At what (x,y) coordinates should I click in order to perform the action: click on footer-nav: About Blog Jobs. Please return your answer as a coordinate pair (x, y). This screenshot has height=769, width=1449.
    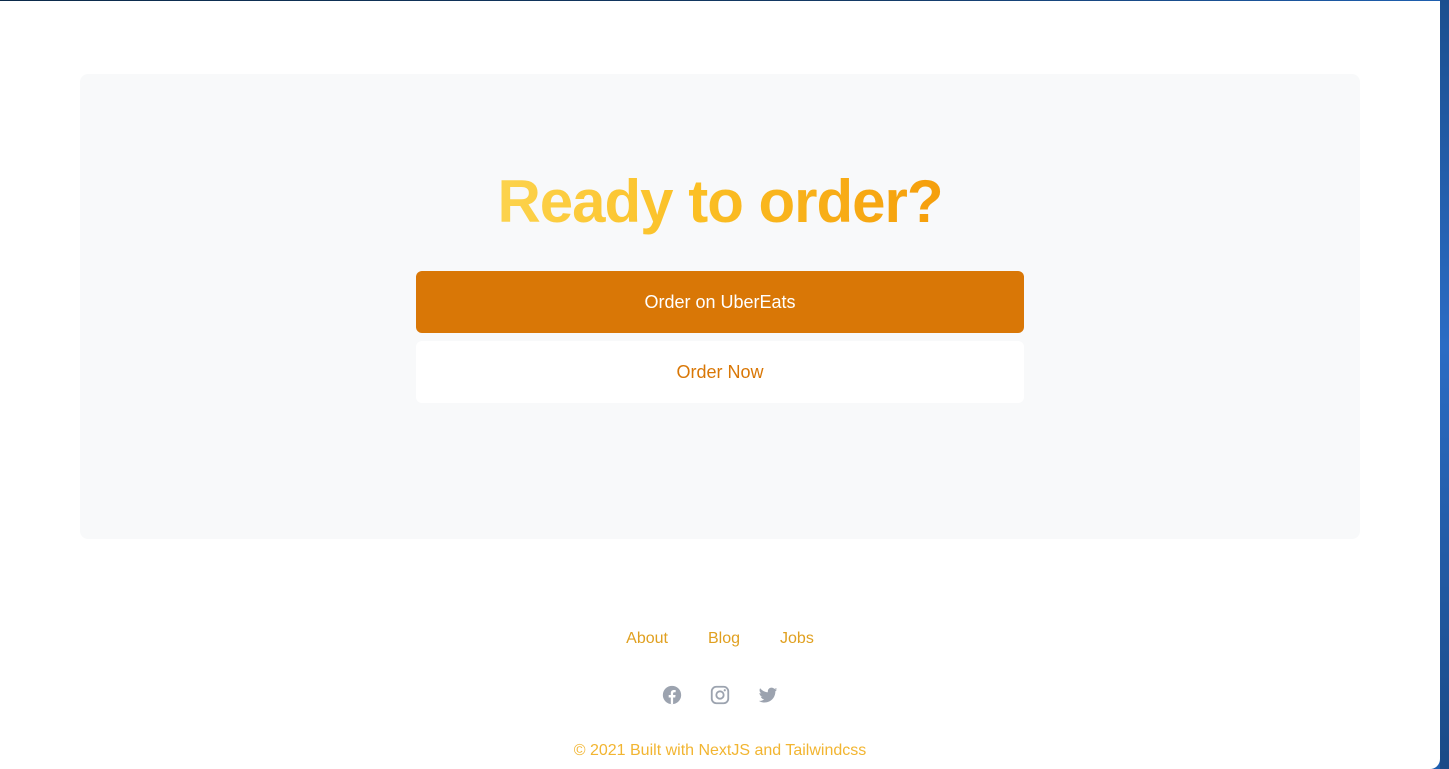
    Looking at the image, I should click on (720, 639).